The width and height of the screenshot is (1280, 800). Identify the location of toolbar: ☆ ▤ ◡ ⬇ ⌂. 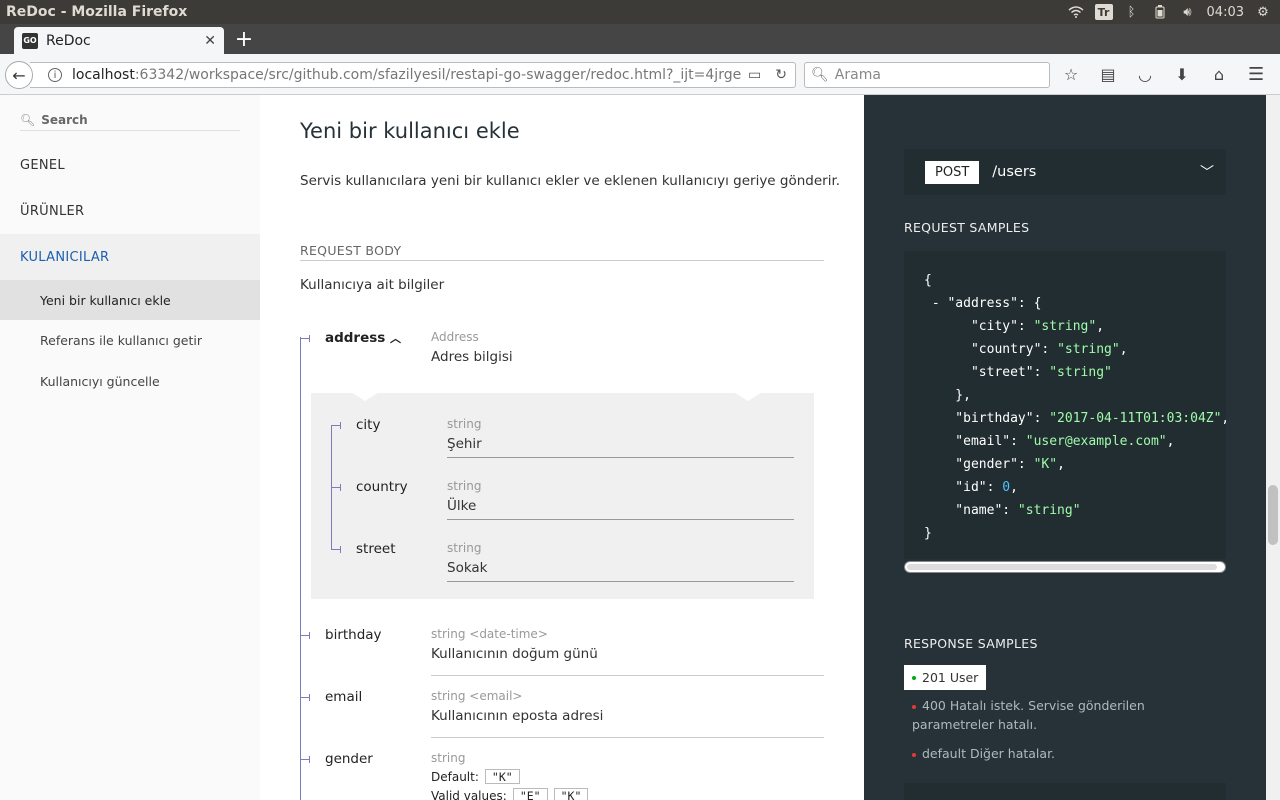
(1145, 74).